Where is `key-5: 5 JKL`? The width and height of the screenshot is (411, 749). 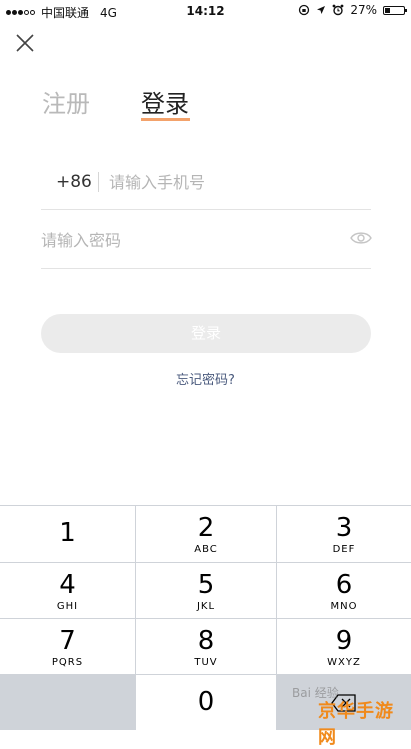
key-5: 5 JKL is located at coordinates (206, 590).